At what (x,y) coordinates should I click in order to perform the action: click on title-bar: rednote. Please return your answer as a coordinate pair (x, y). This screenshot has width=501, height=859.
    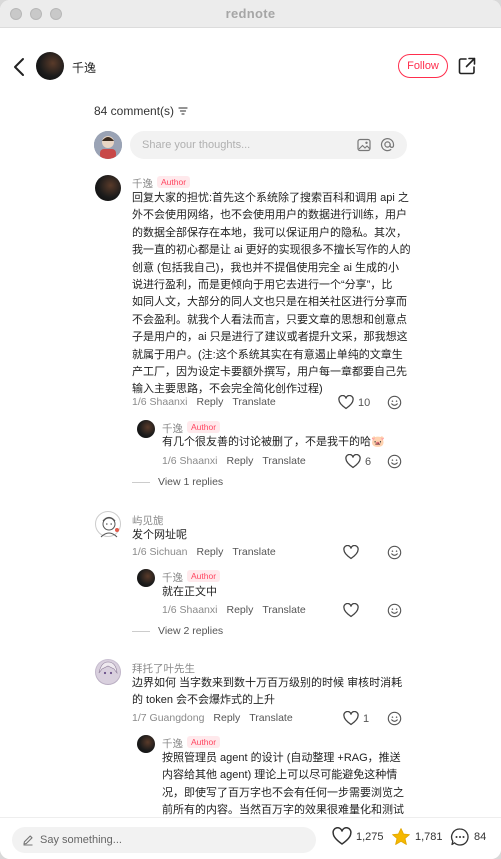
    Looking at the image, I should click on (250, 14).